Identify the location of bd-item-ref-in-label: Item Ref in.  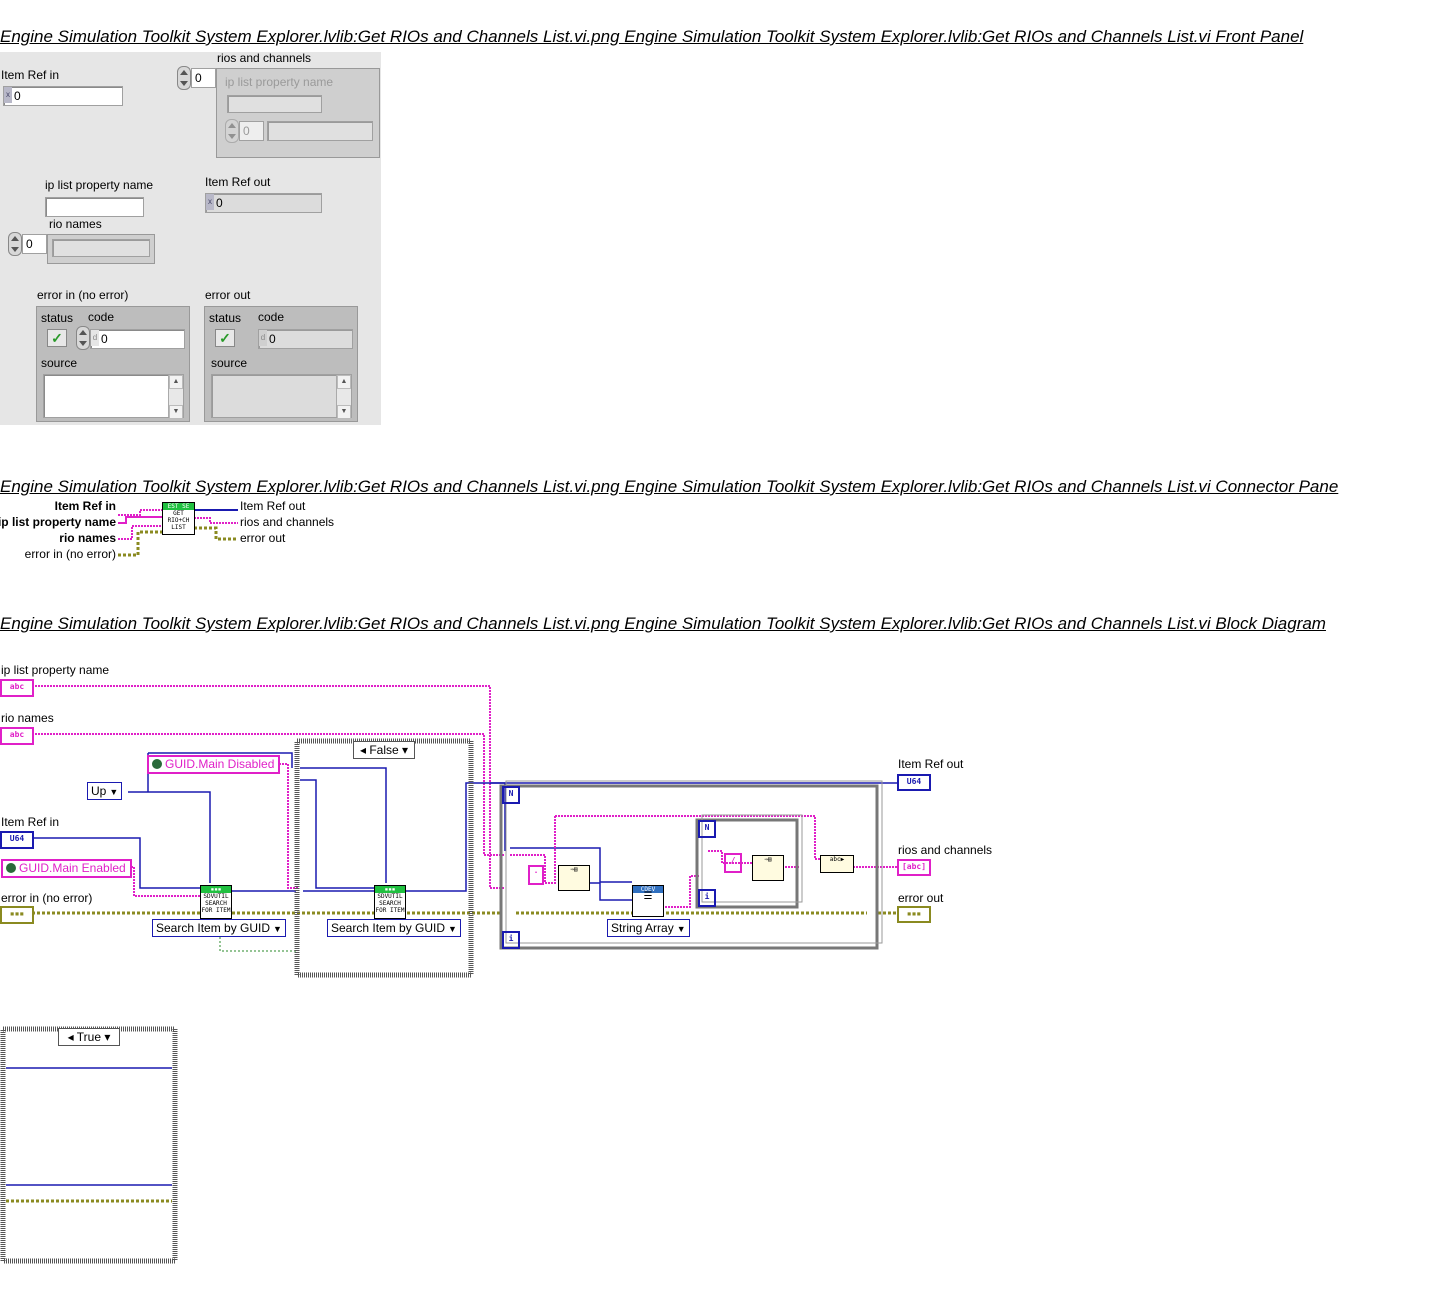
(30, 822).